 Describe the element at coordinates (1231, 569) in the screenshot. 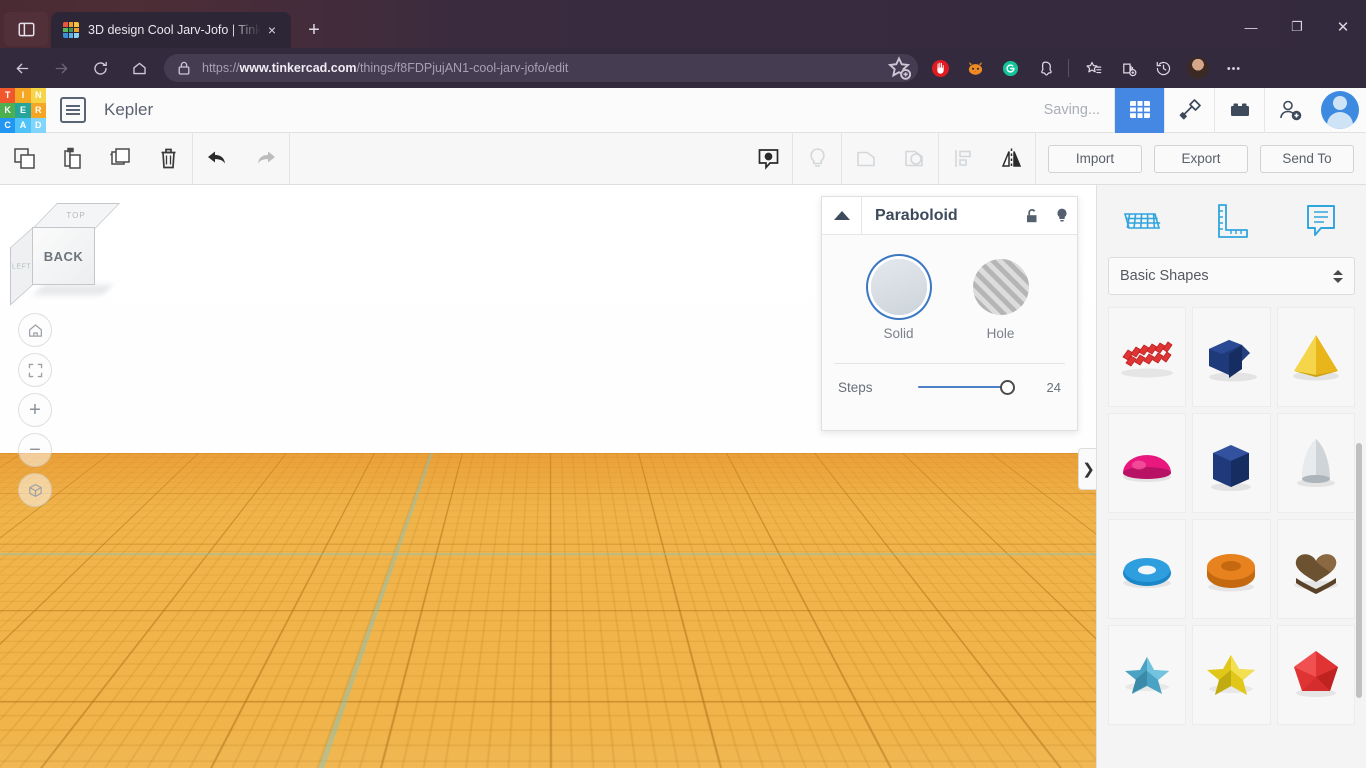

I see `shape-cell-tube` at that location.